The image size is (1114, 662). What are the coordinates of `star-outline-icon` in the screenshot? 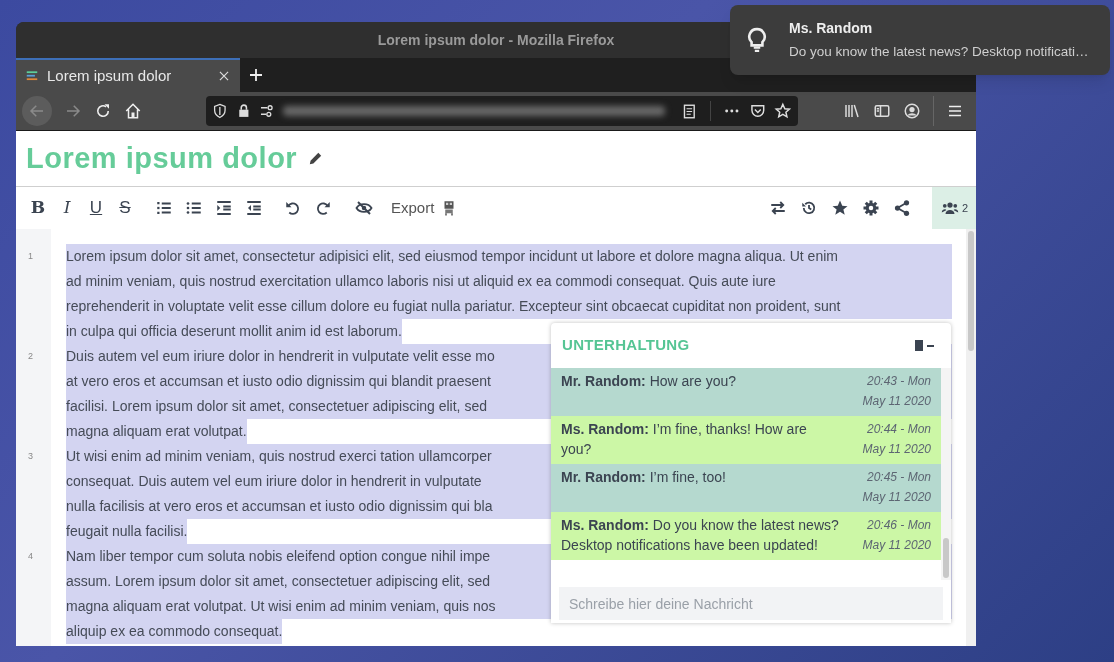 It's located at (783, 111).